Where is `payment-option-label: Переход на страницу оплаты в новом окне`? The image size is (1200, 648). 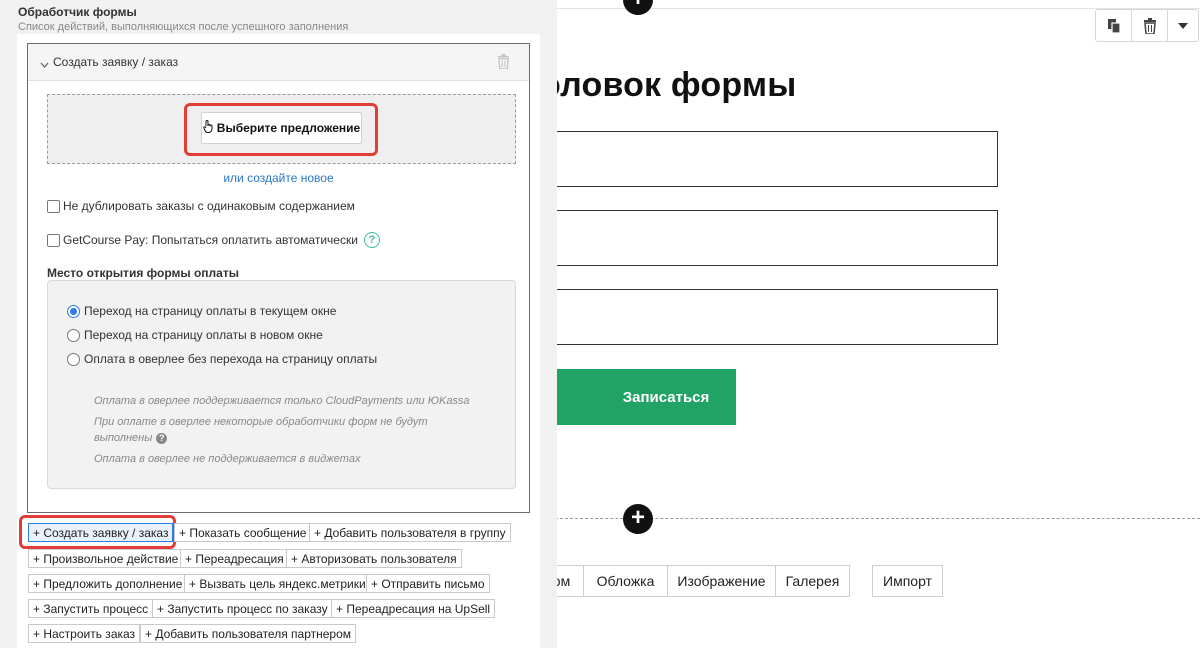 payment-option-label: Переход на страницу оплаты в новом окне is located at coordinates (203, 335).